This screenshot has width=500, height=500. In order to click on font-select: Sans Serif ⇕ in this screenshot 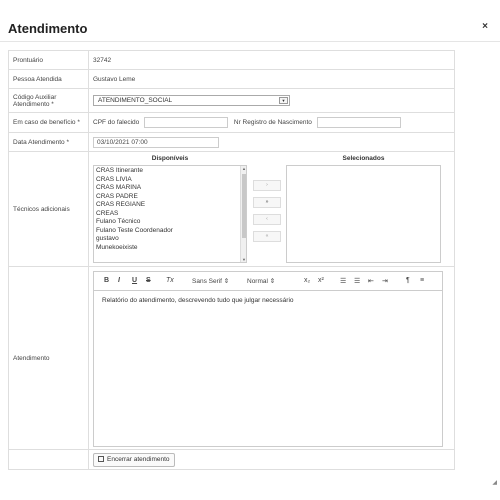, I will do `click(210, 281)`.